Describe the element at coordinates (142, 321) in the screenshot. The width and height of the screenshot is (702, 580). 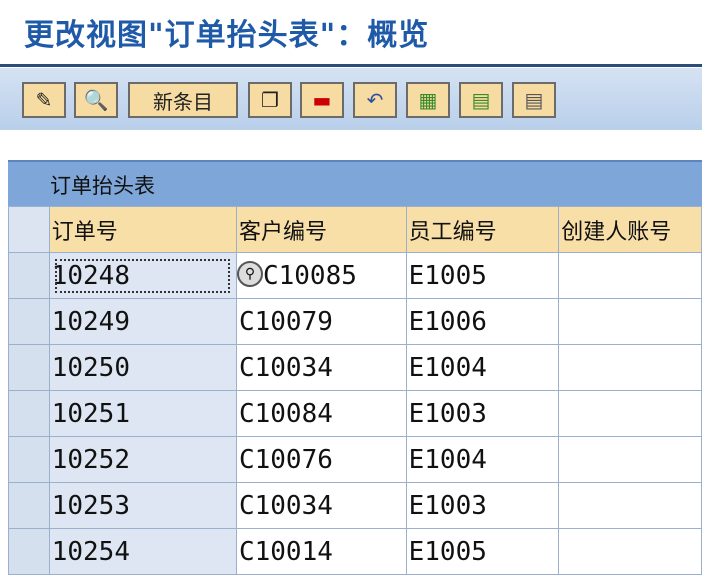
I see `order-number-cell: 10249` at that location.